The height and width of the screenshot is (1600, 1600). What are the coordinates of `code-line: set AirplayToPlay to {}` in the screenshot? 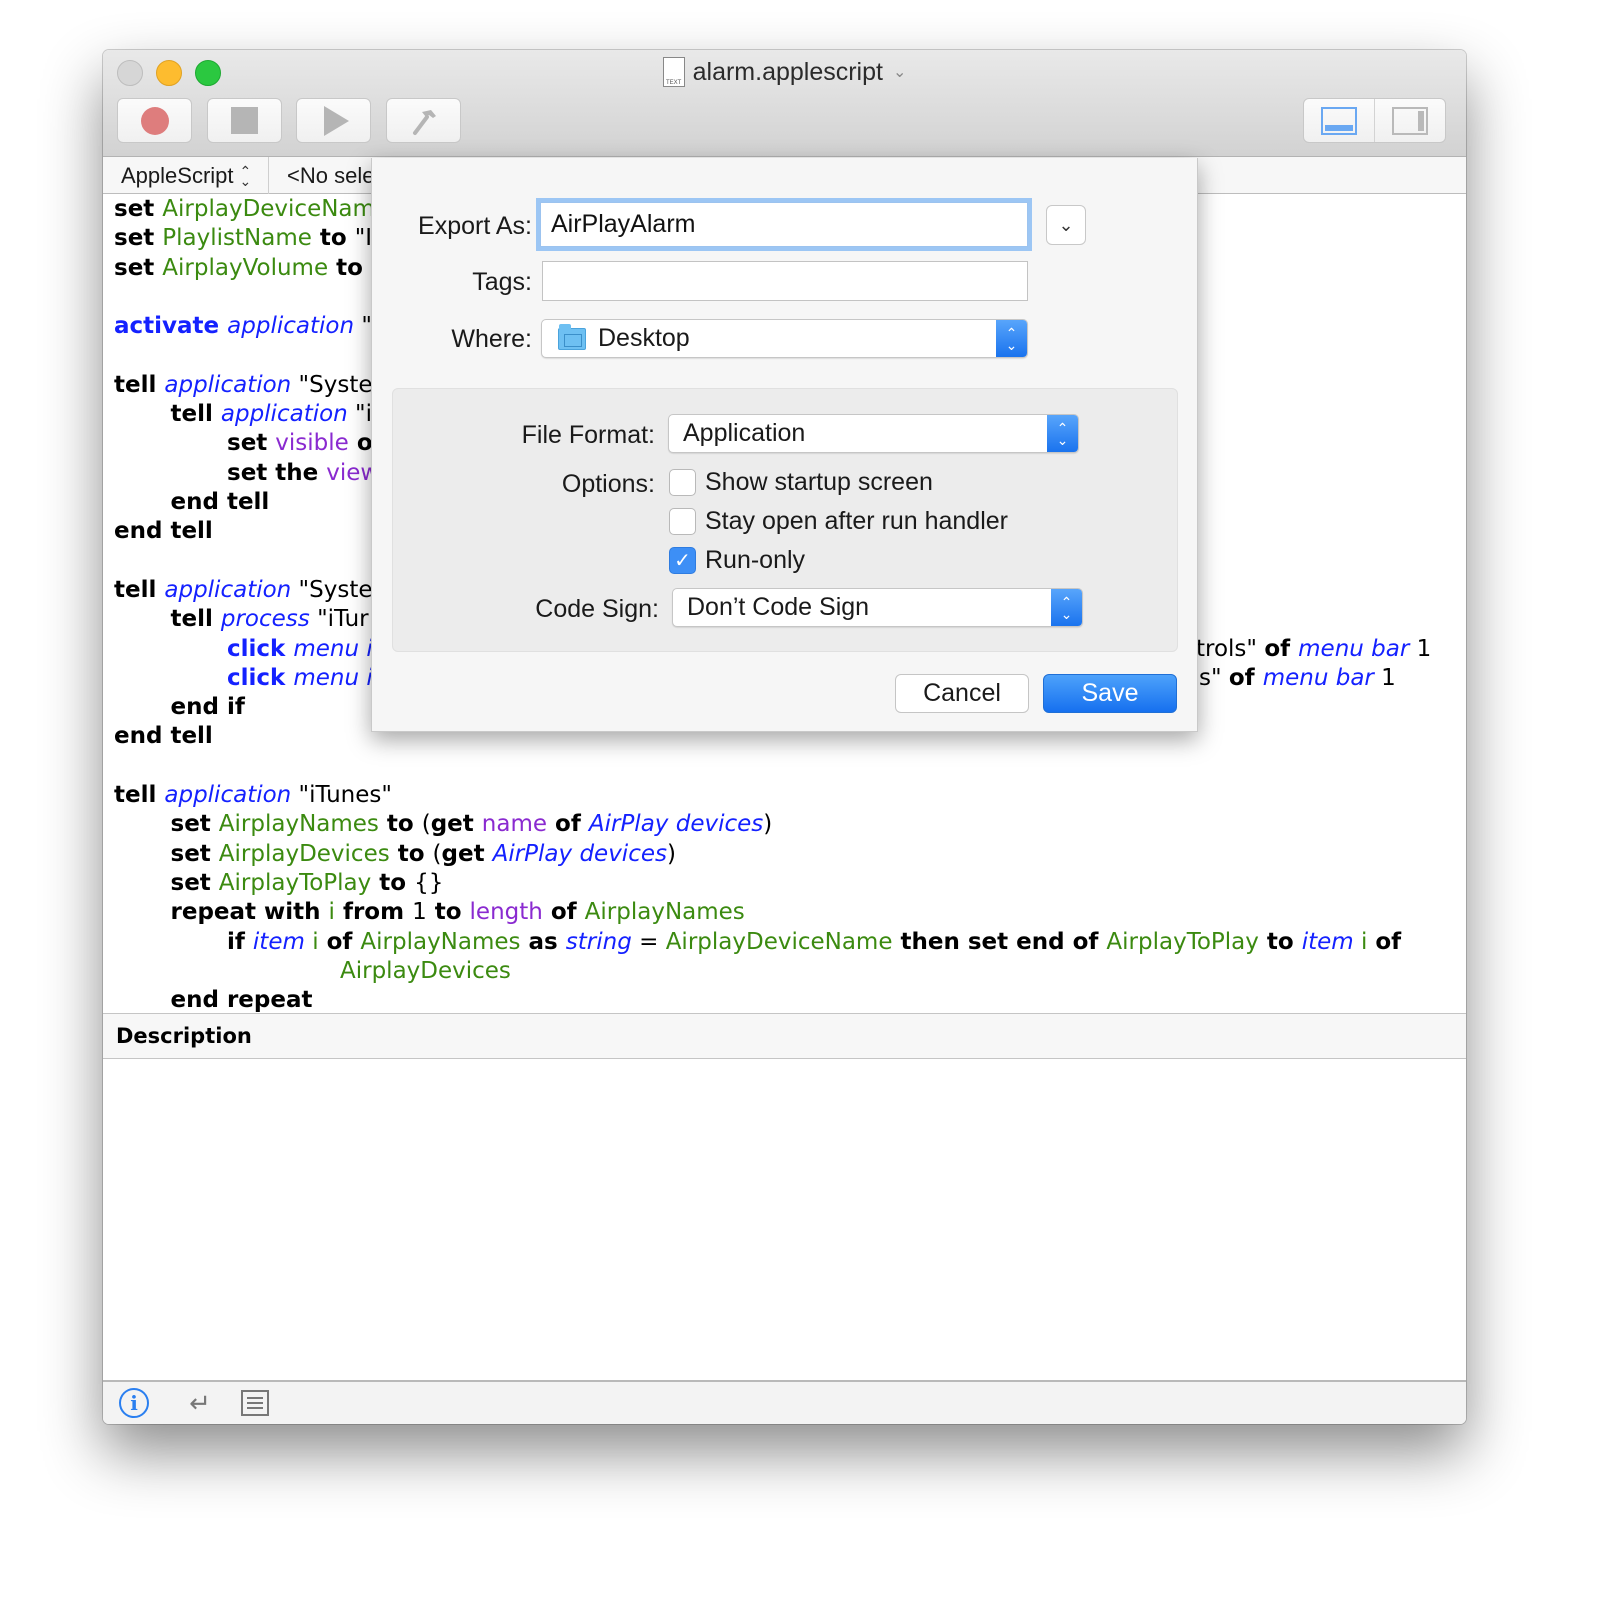 It's located at (307, 883).